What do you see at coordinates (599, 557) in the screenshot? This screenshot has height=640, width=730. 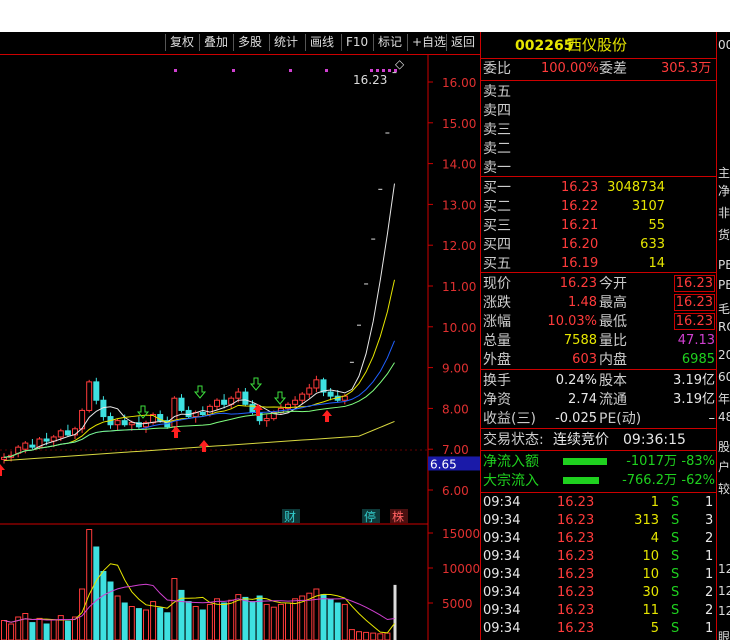 I see `tick-row: 09:34 16.23 10 S 1` at bounding box center [599, 557].